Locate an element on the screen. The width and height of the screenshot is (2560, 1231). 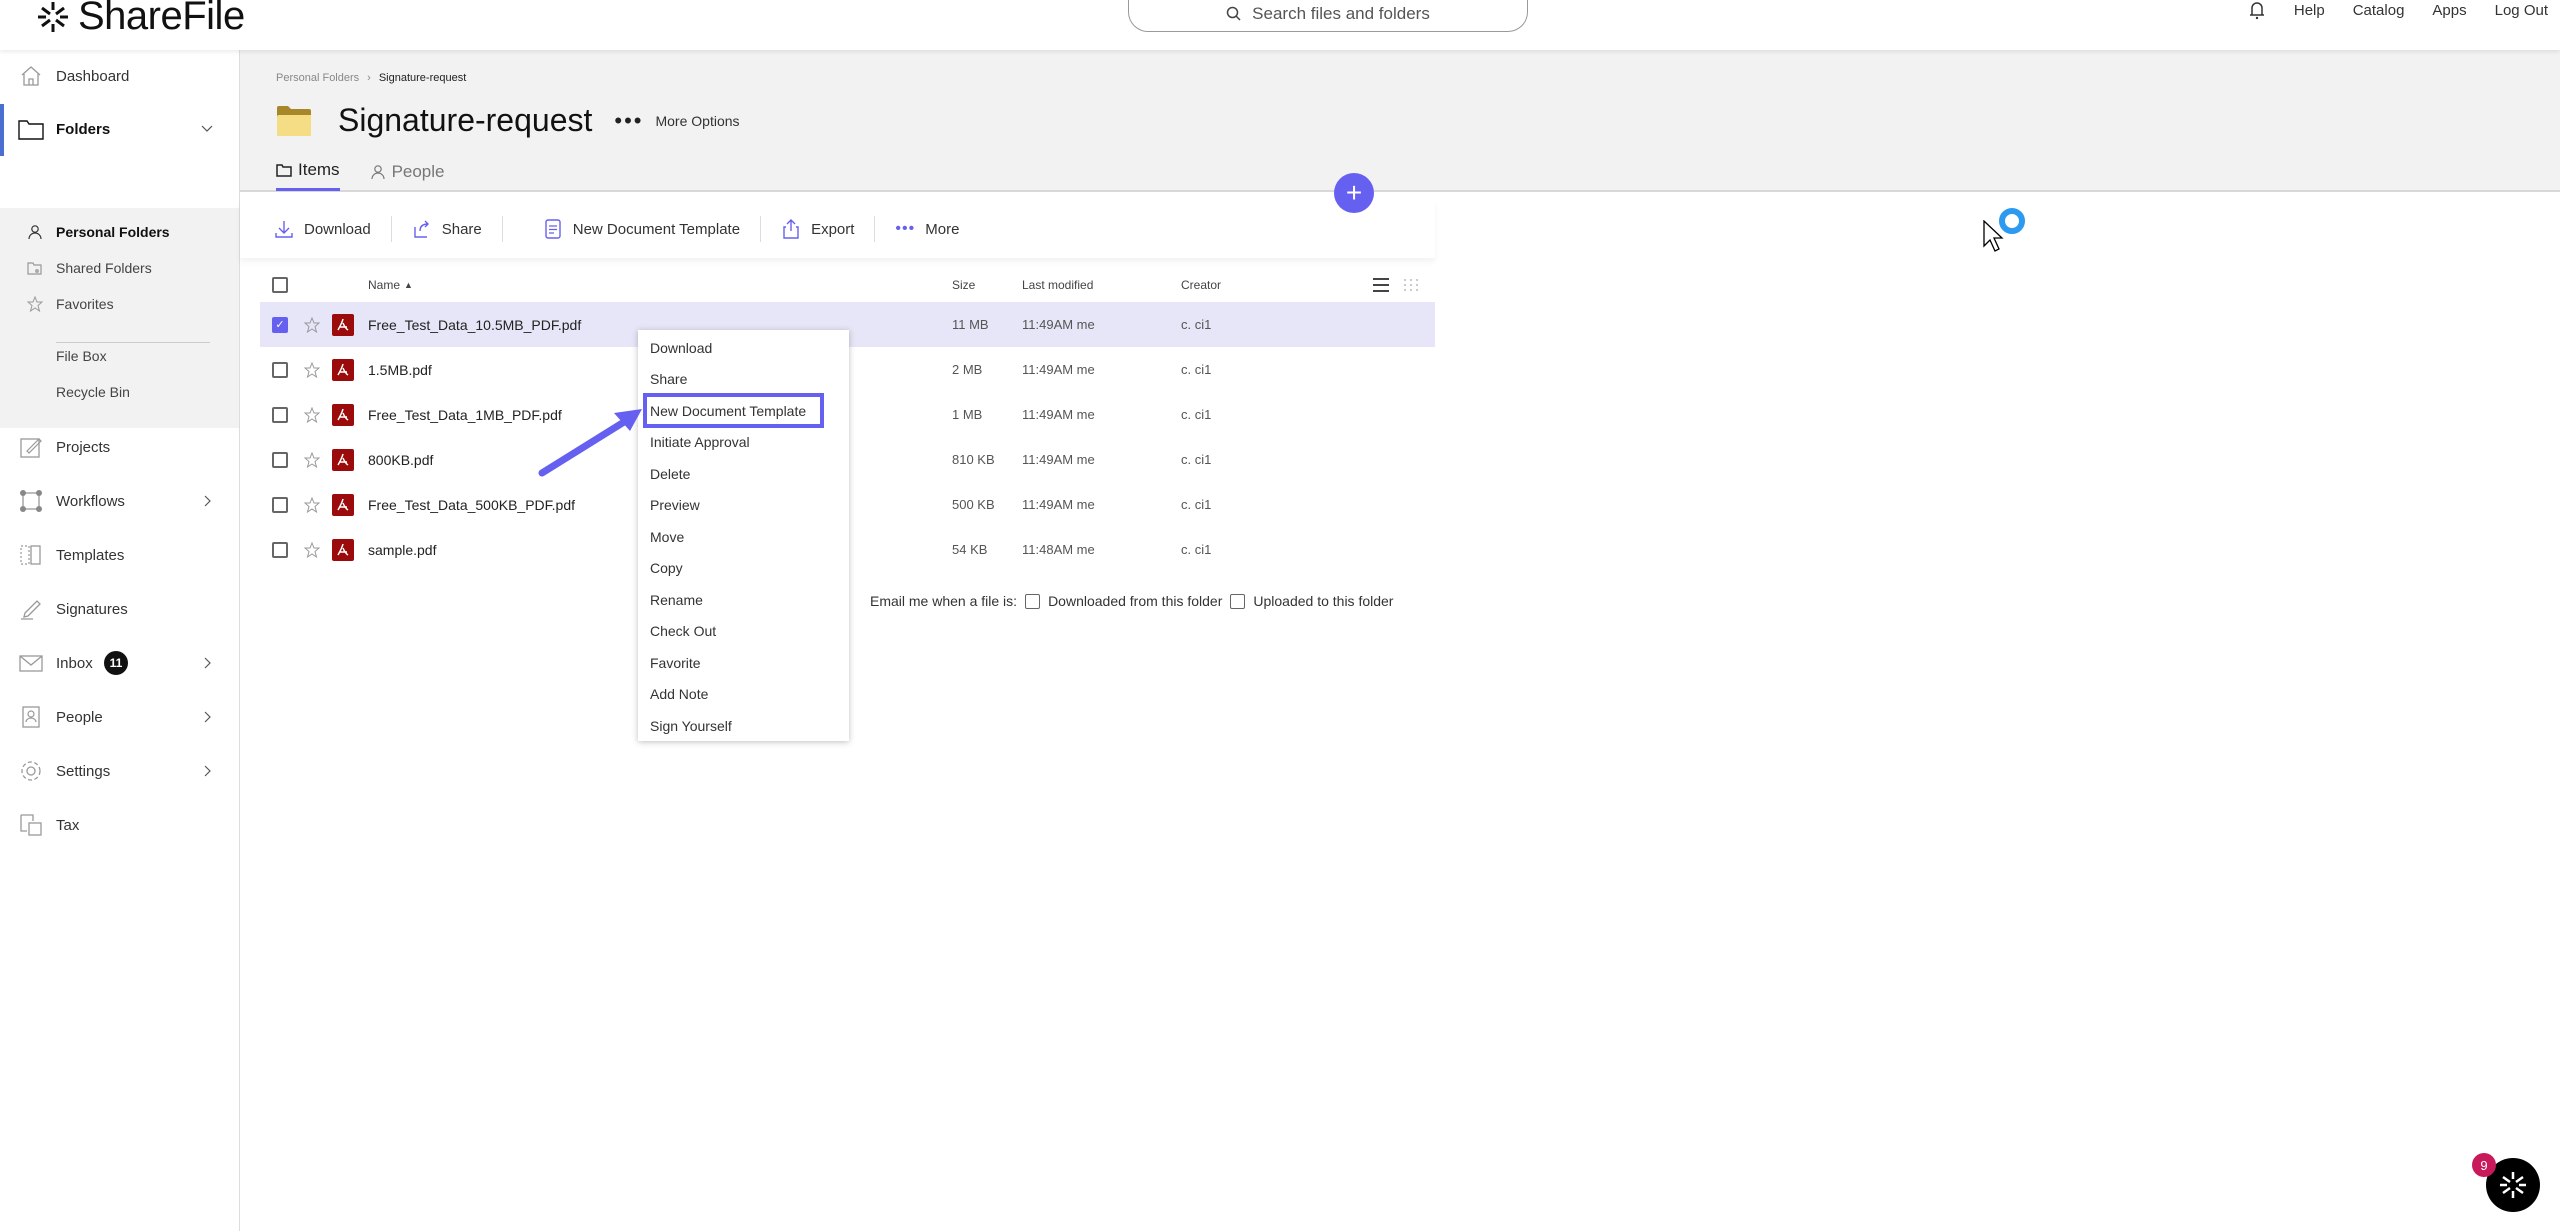
mail-icon is located at coordinates (31, 663).